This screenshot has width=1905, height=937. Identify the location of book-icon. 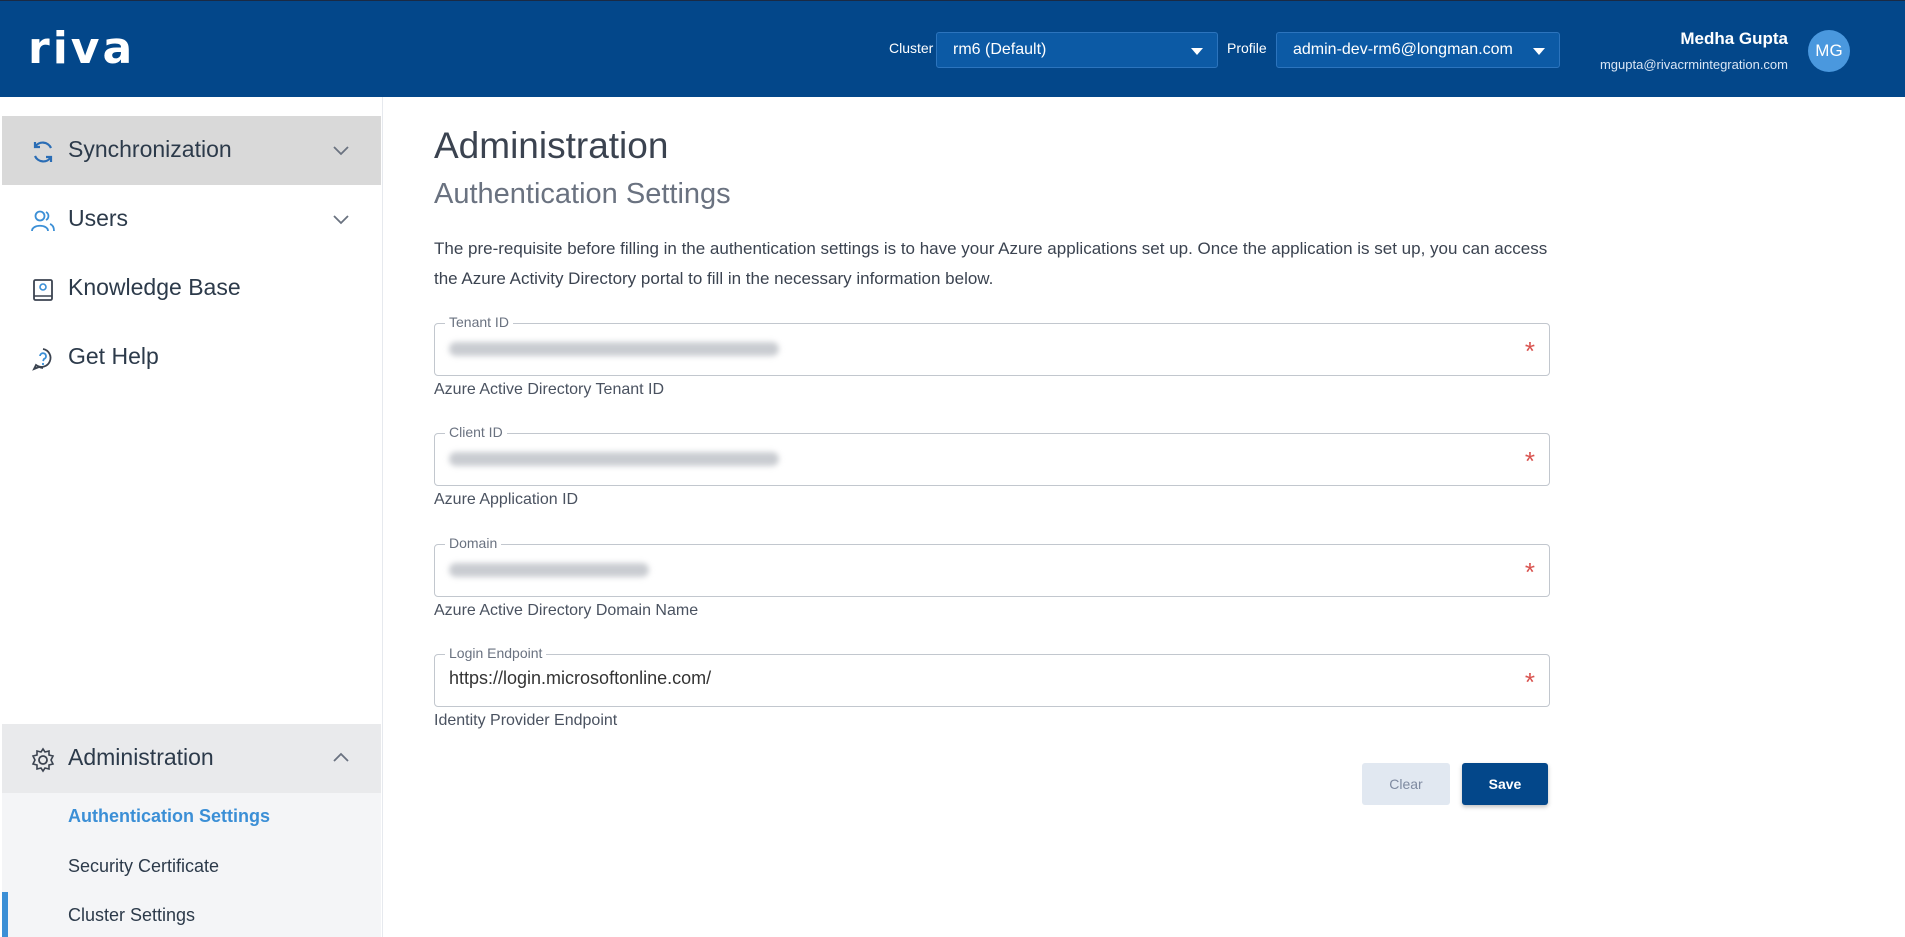
(43, 290).